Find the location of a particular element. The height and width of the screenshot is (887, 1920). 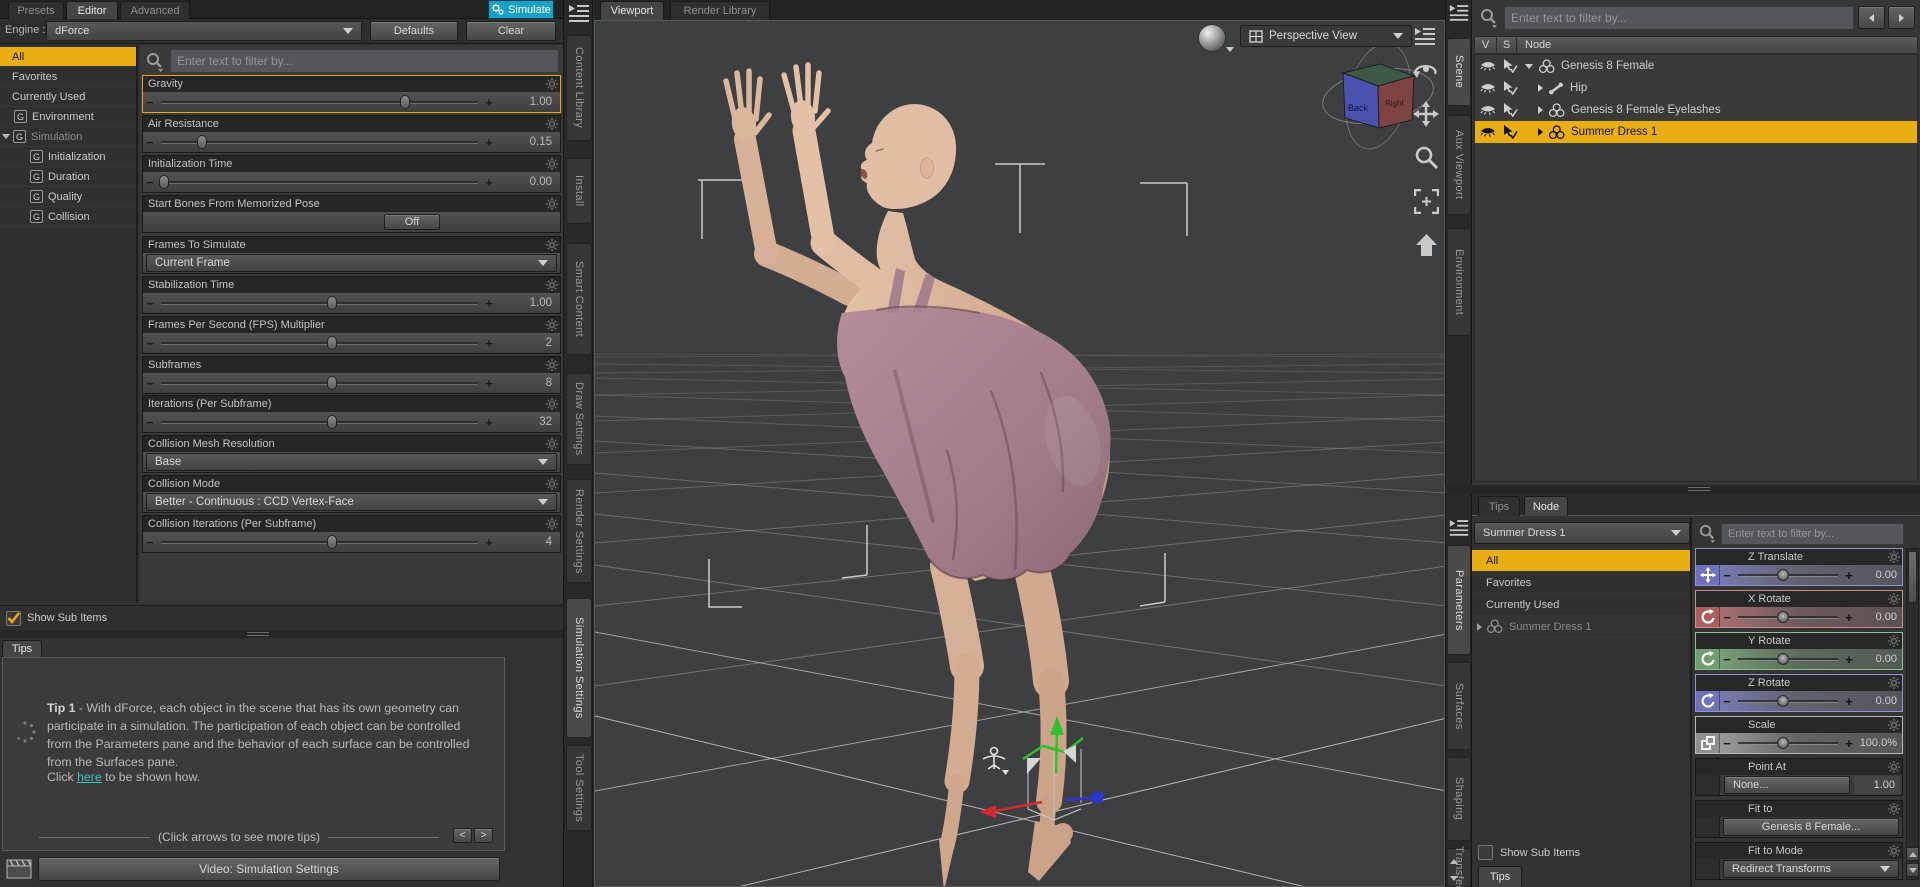

scrollbar-thumb is located at coordinates (1912, 577).